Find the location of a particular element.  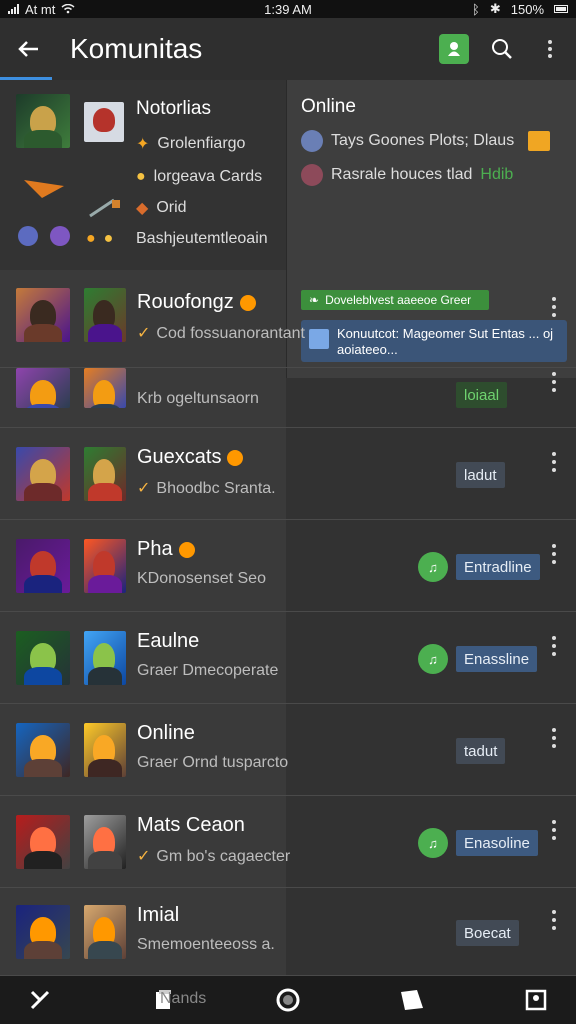

clock: 1:39 AM is located at coordinates (288, 9).